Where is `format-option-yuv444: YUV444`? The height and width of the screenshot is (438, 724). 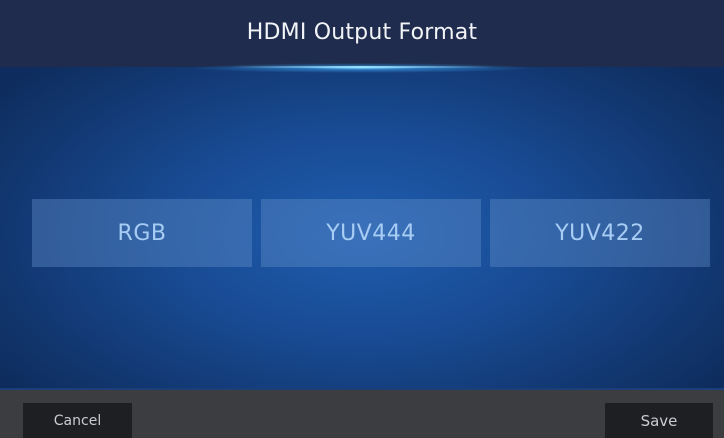 format-option-yuv444: YUV444 is located at coordinates (371, 233).